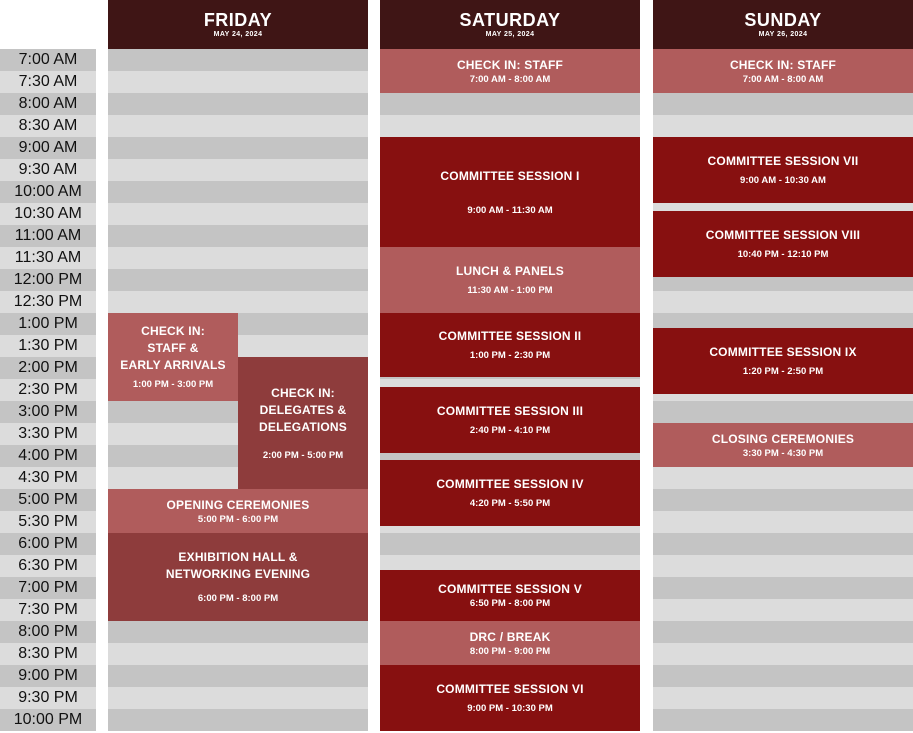  Describe the element at coordinates (783, 453) in the screenshot. I see `event-time: 3:30 PM - 4:30 PM` at that location.